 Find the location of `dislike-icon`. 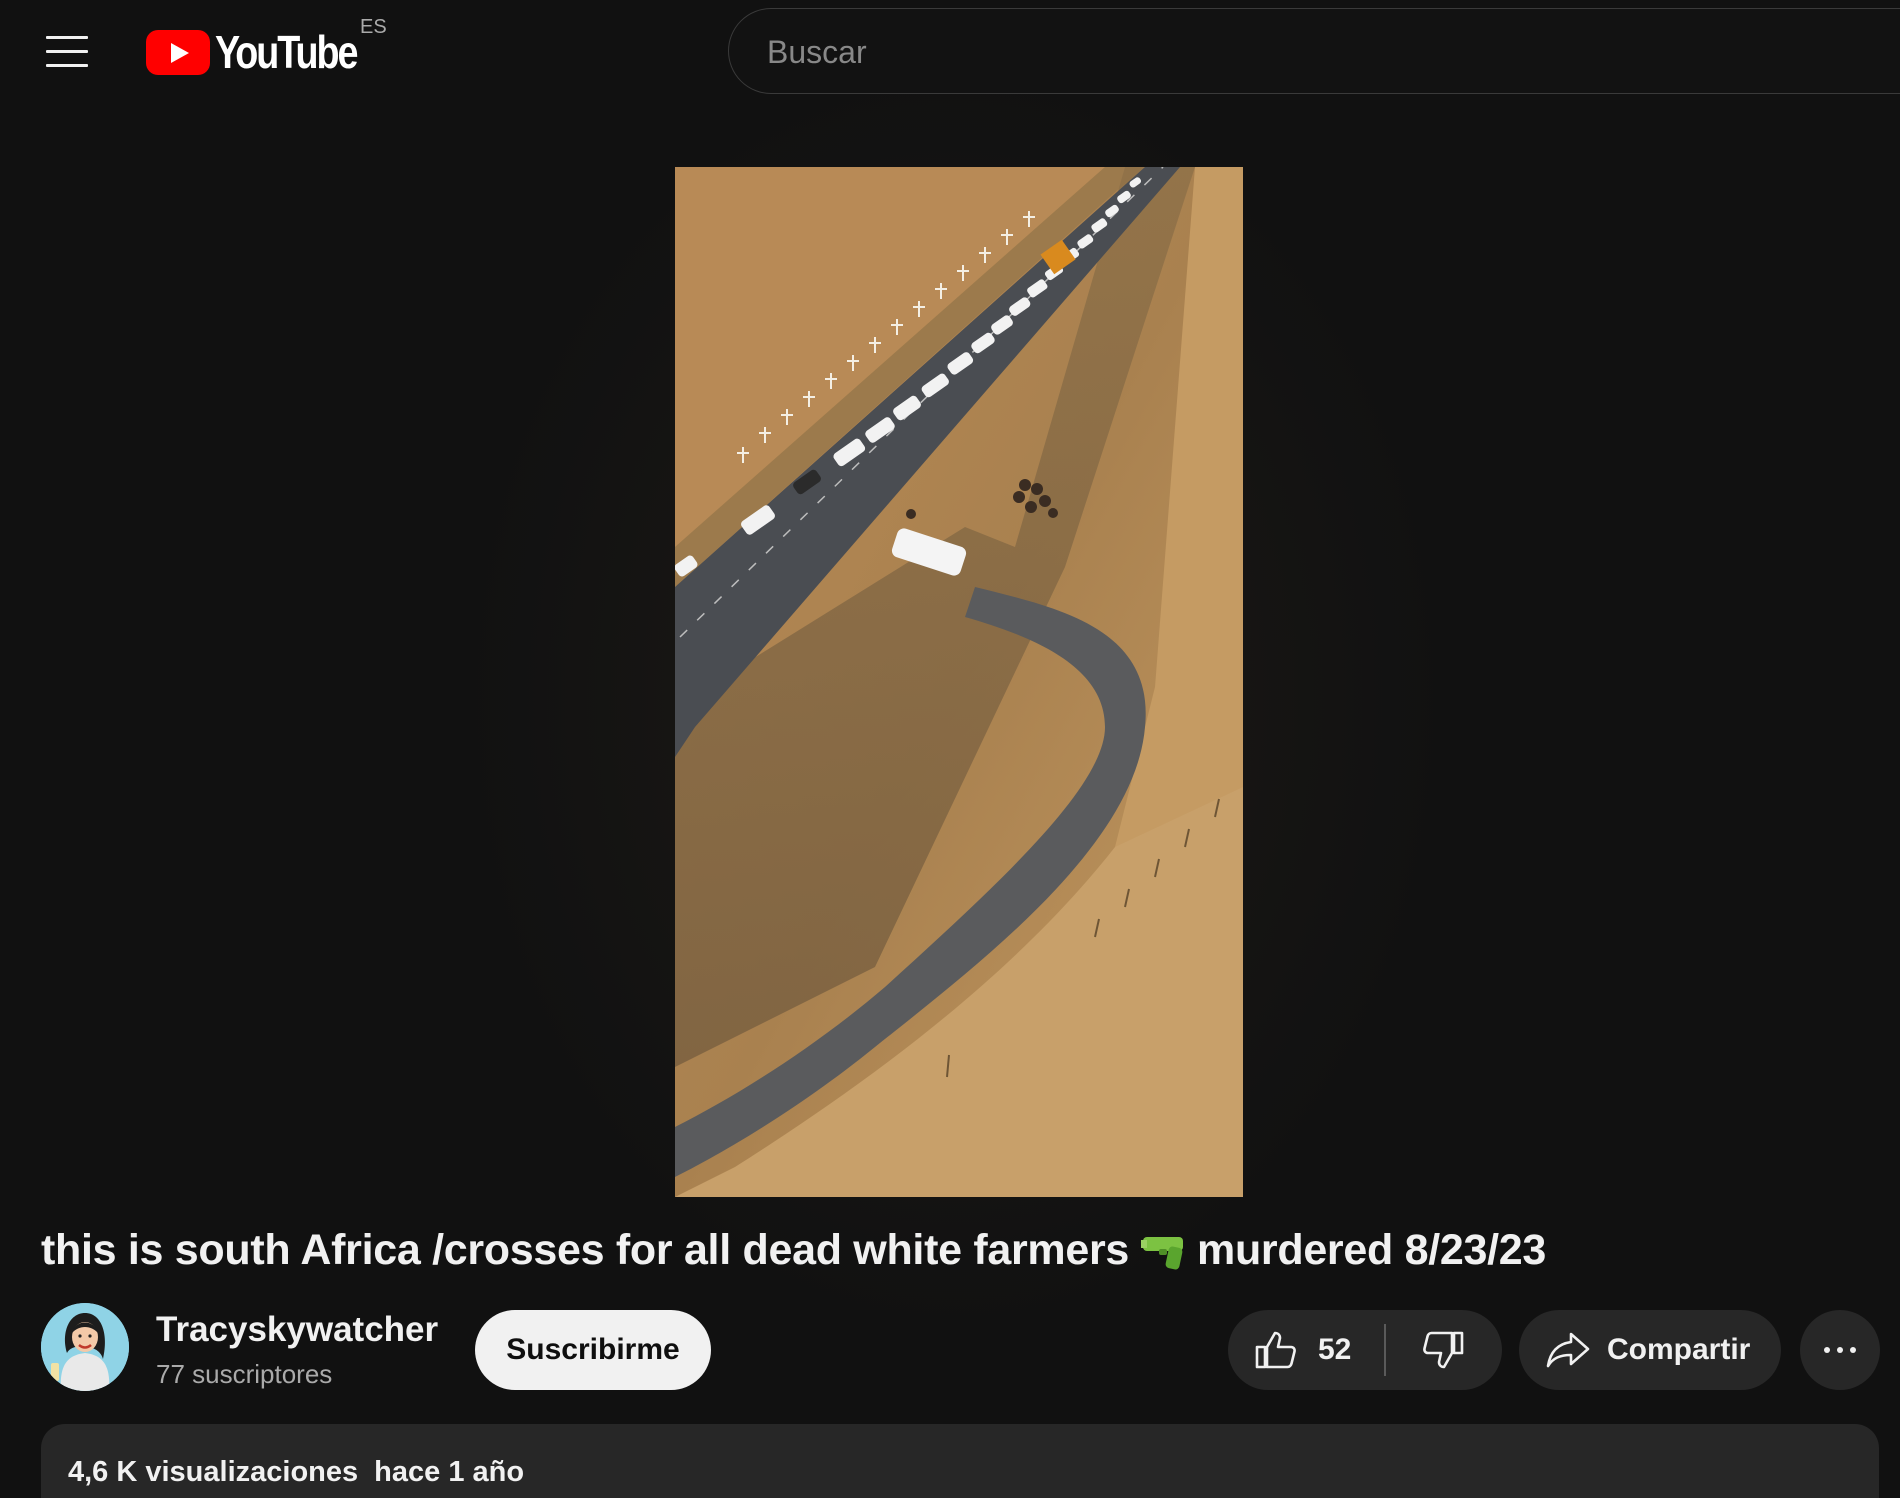

dislike-icon is located at coordinates (1443, 1350).